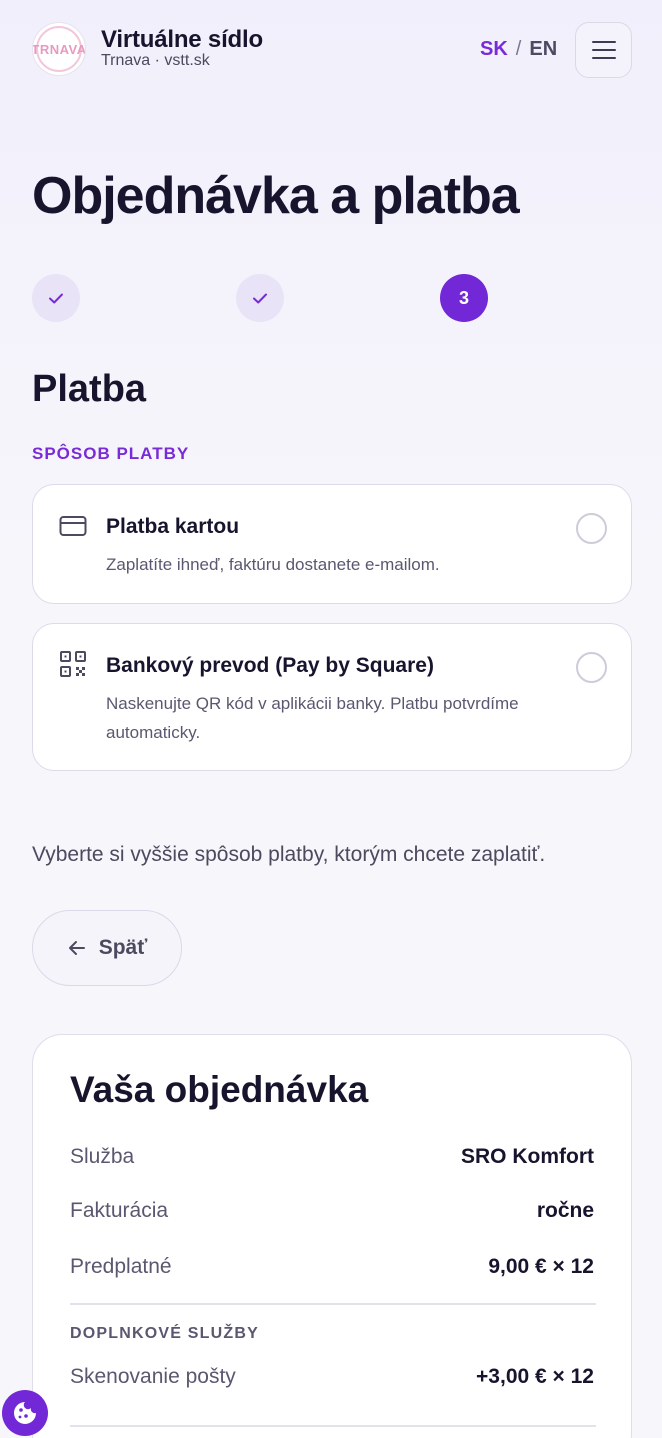 The height and width of the screenshot is (1438, 662). Describe the element at coordinates (73, 526) in the screenshot. I see `credit-card-icon` at that location.